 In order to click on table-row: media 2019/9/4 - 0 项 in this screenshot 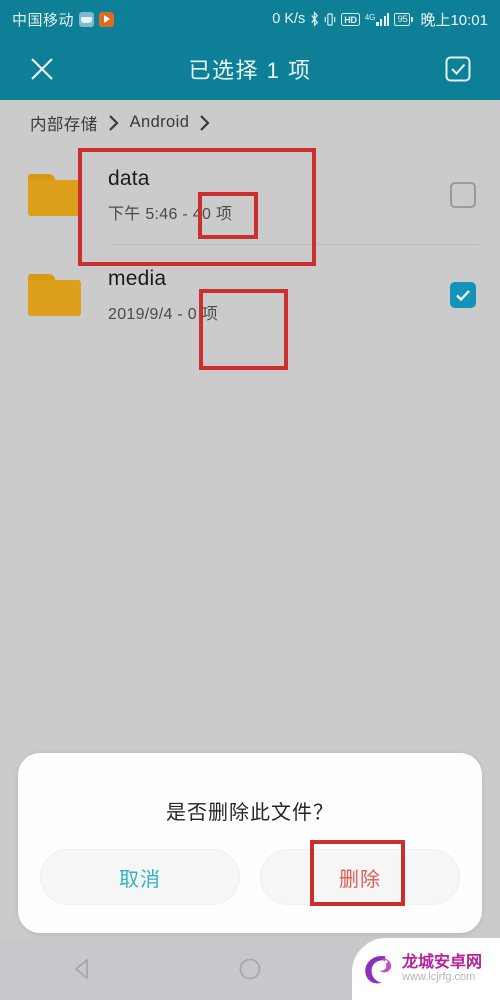, I will do `click(250, 295)`.